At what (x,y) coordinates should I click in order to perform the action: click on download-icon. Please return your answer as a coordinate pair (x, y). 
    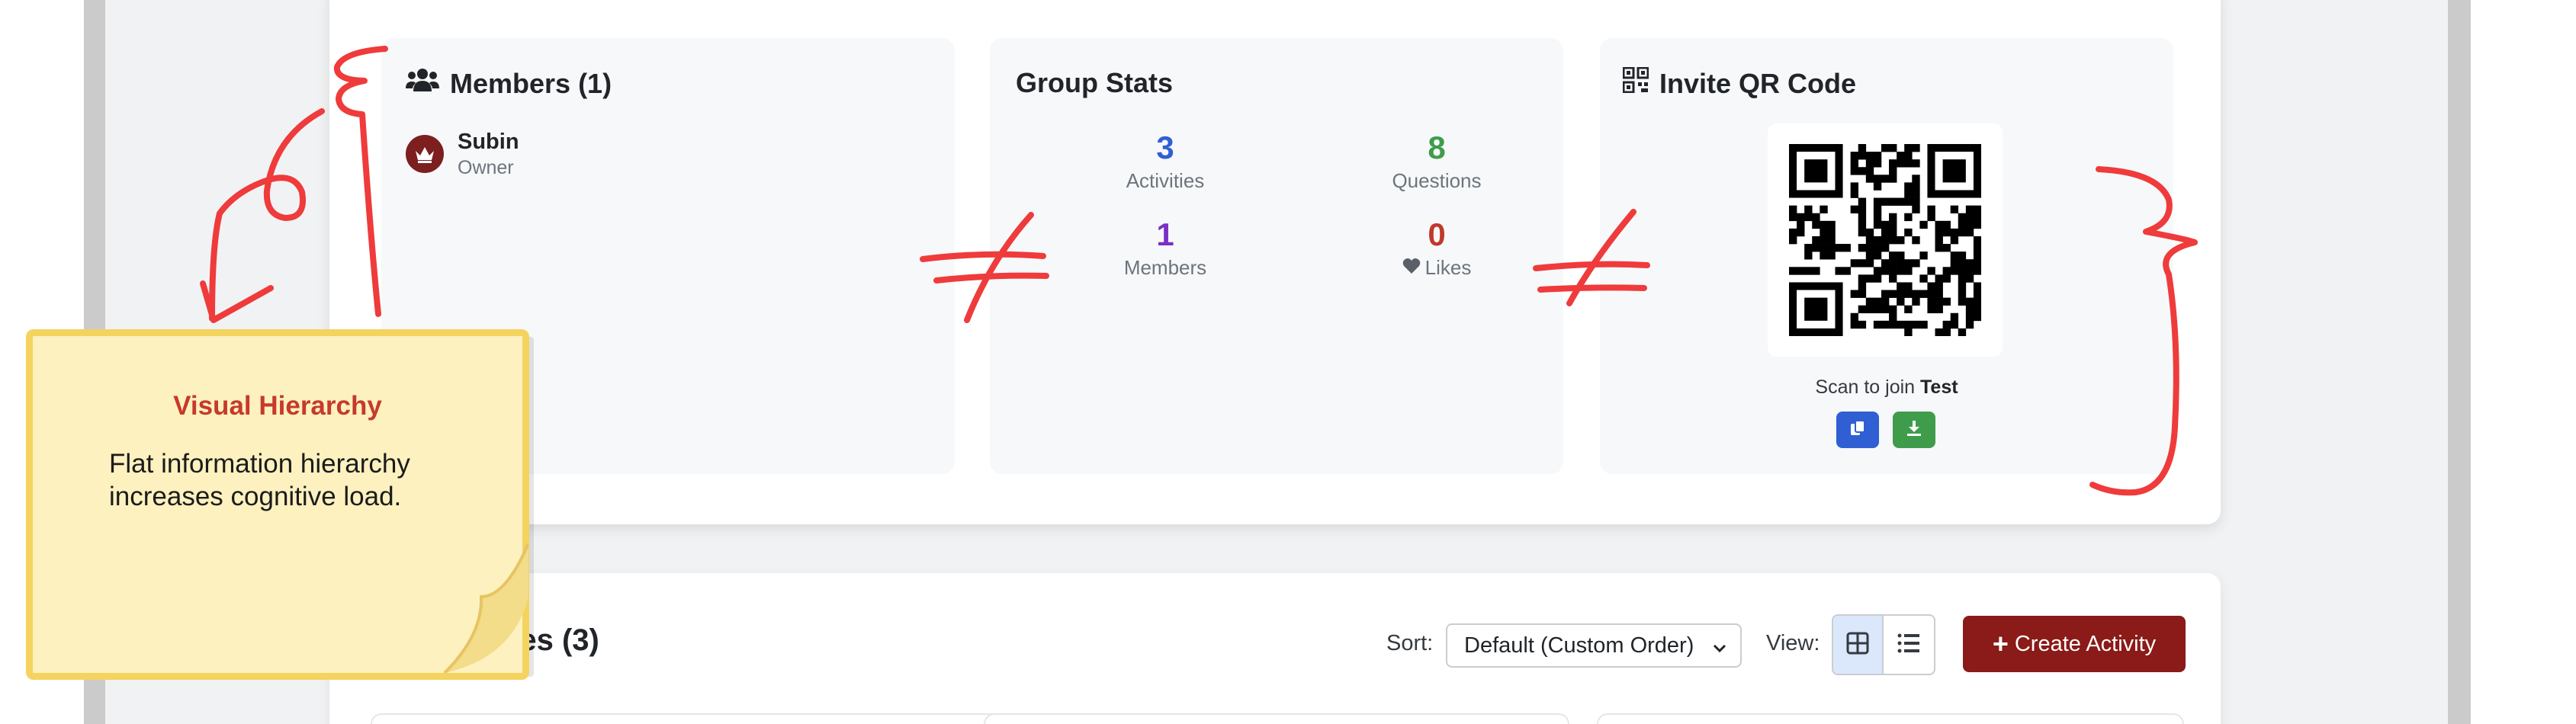
    Looking at the image, I should click on (1914, 430).